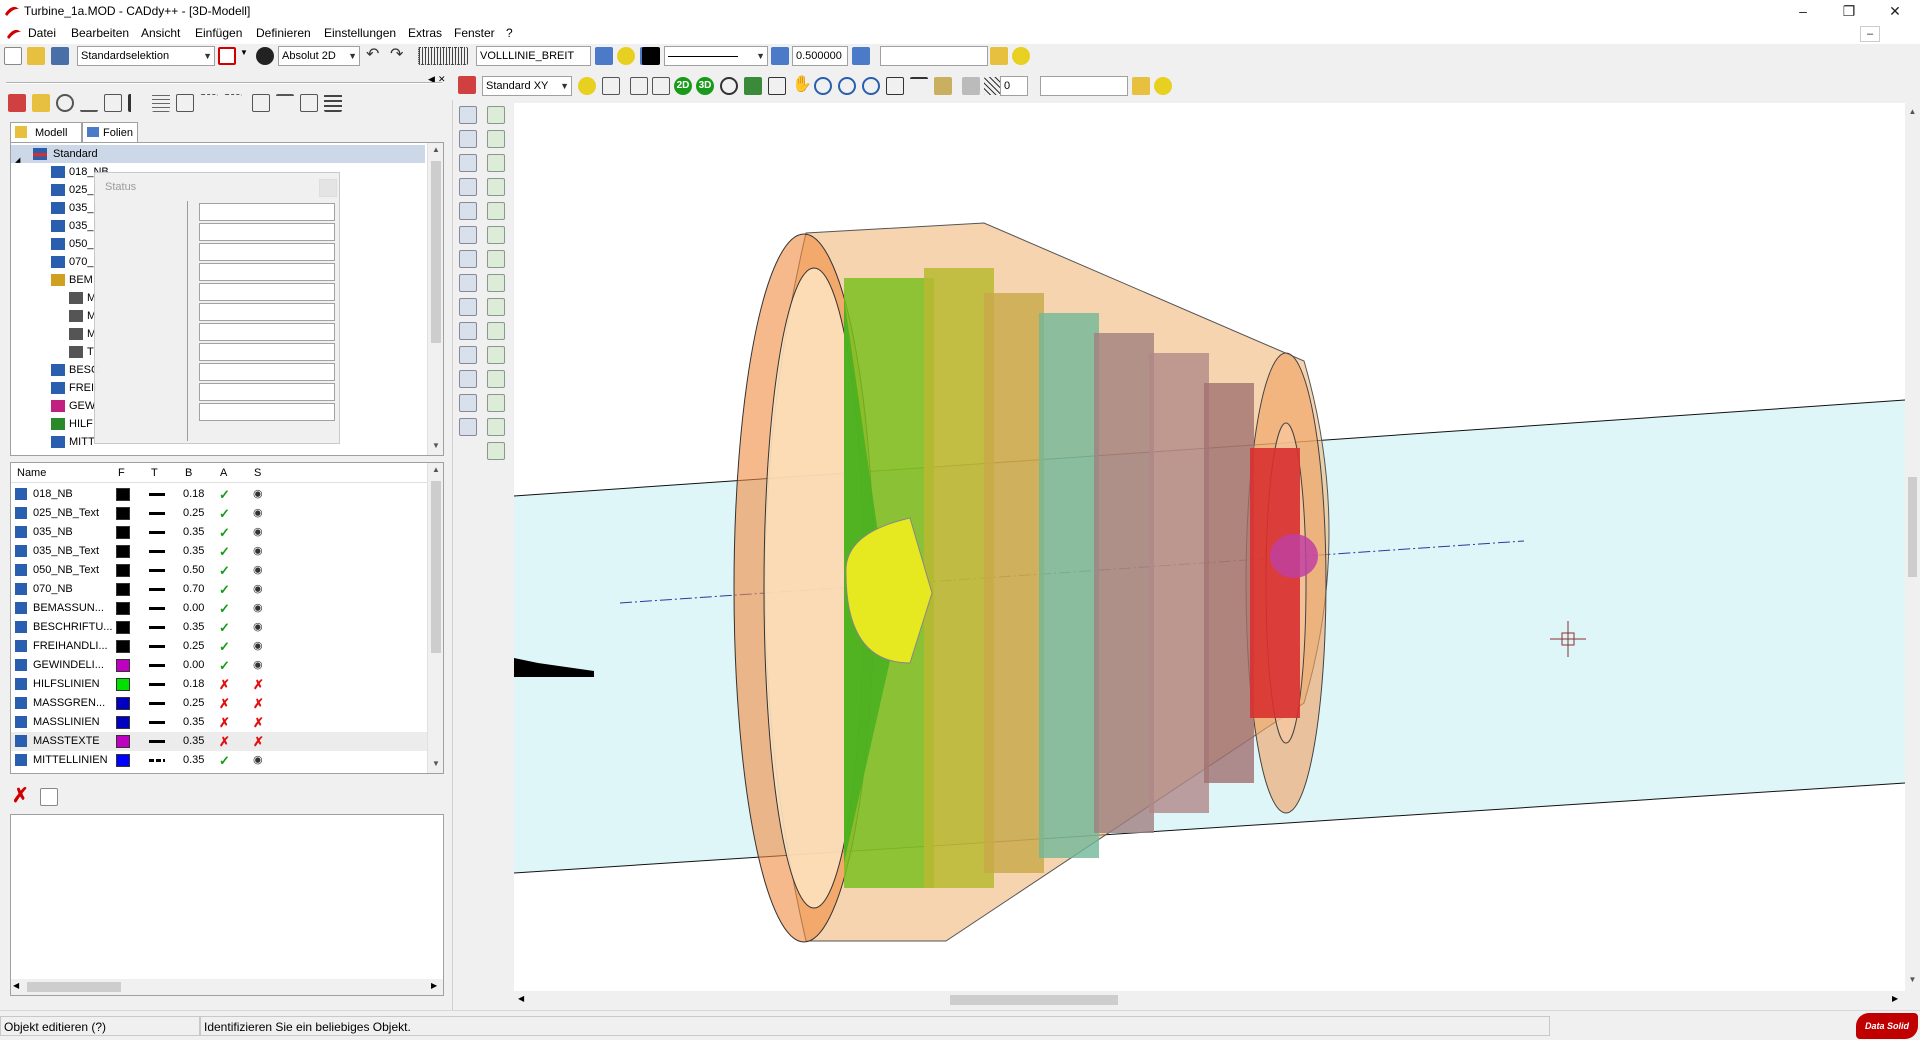  I want to click on panel-tool-9-icon, so click(209, 103).